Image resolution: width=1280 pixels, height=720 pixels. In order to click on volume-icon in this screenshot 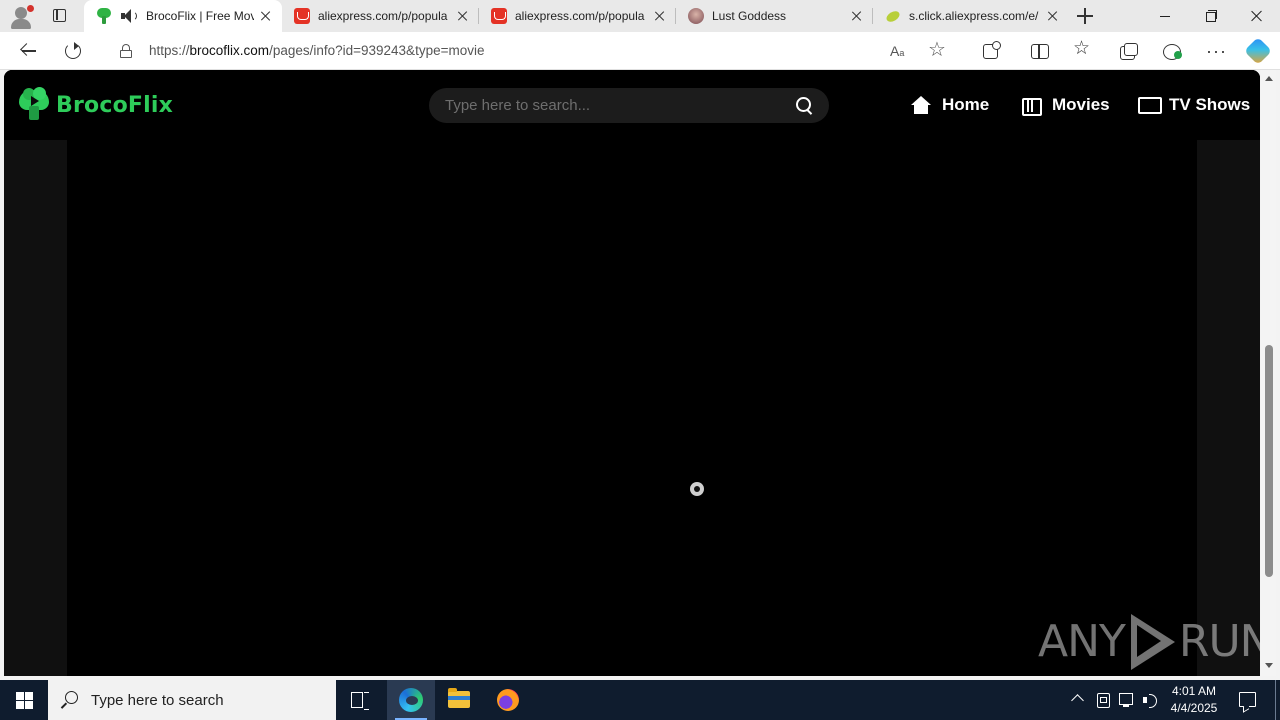, I will do `click(1150, 700)`.